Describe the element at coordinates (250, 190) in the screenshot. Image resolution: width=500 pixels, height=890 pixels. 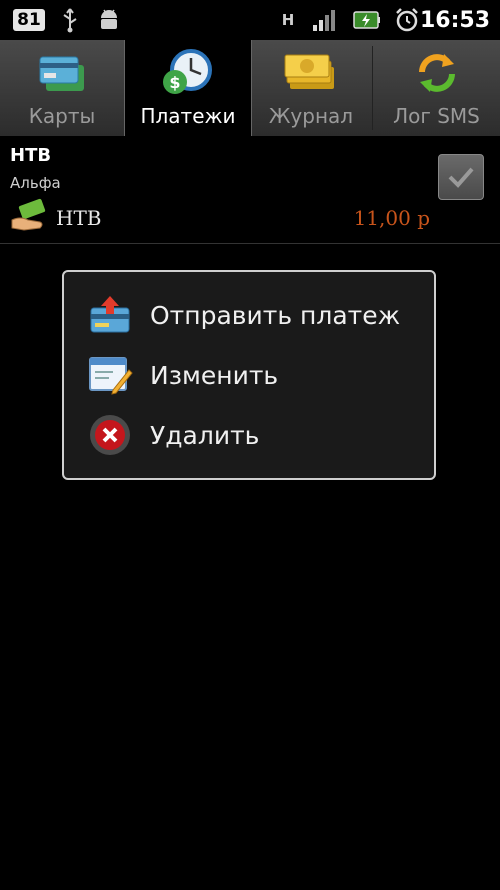
I see `payment-list-item: НТВ Альфа НТВ 11,00 р` at that location.